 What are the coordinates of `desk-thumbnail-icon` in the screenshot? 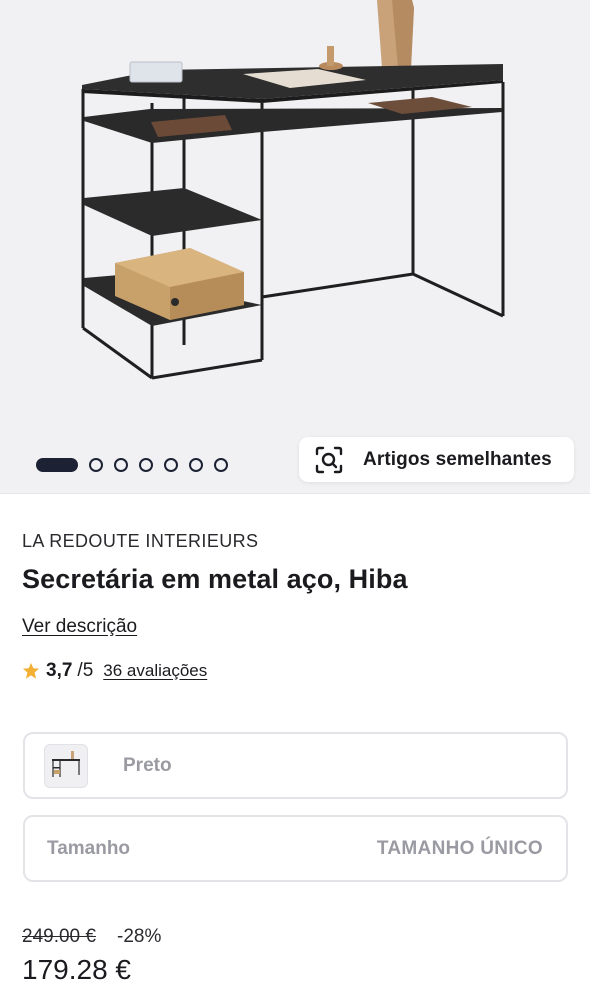 It's located at (66, 763).